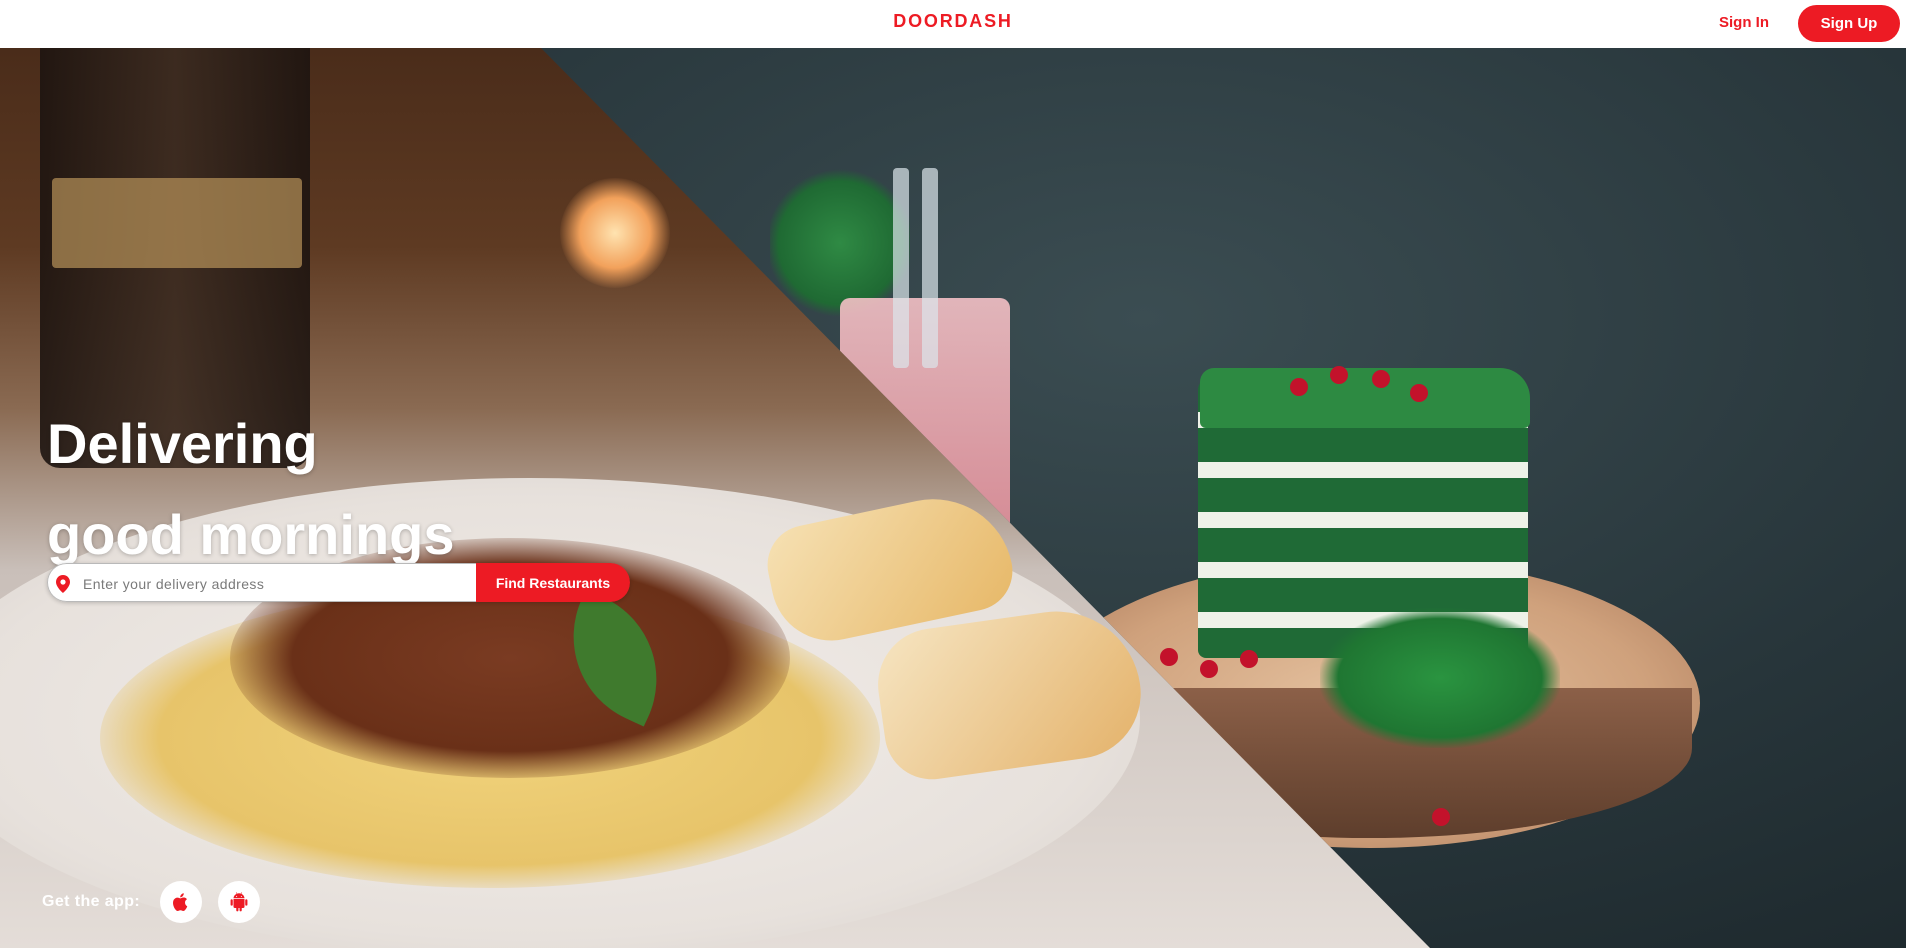 The height and width of the screenshot is (948, 1906). What do you see at coordinates (840, 243) in the screenshot?
I see `mint-image` at bounding box center [840, 243].